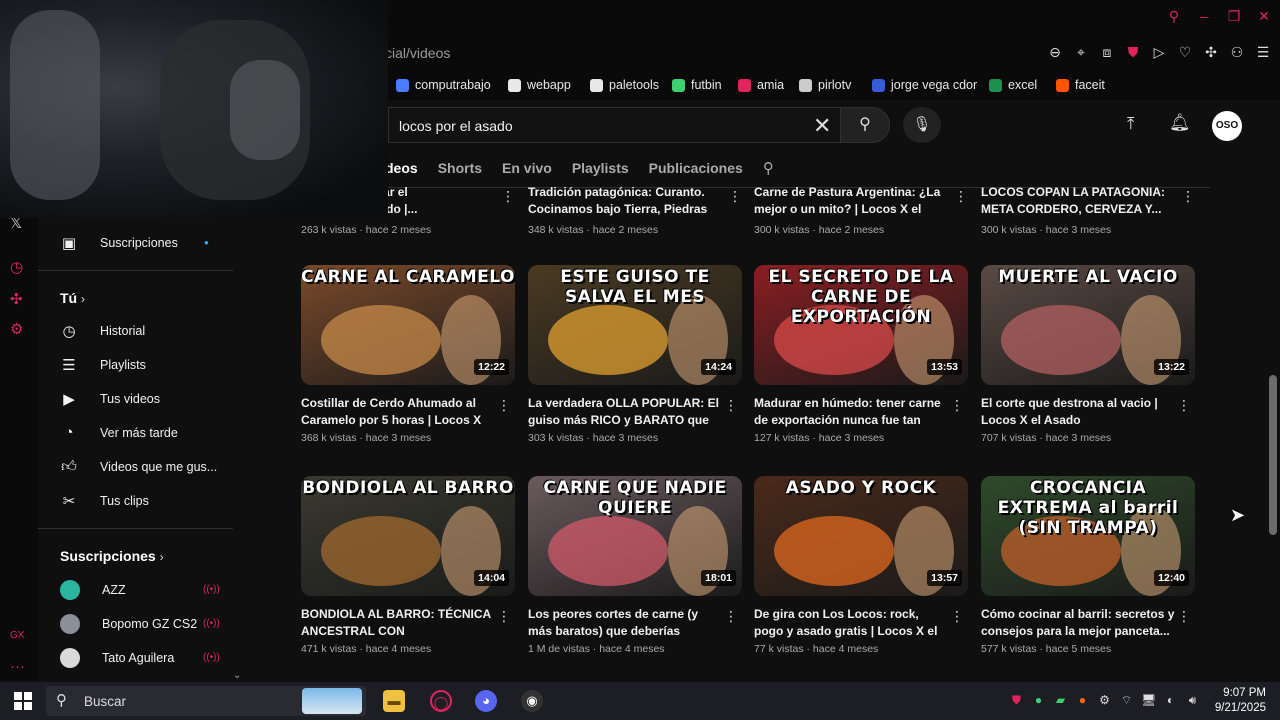 Image resolution: width=1280 pixels, height=720 pixels. I want to click on search-button: ⚲, so click(865, 125).